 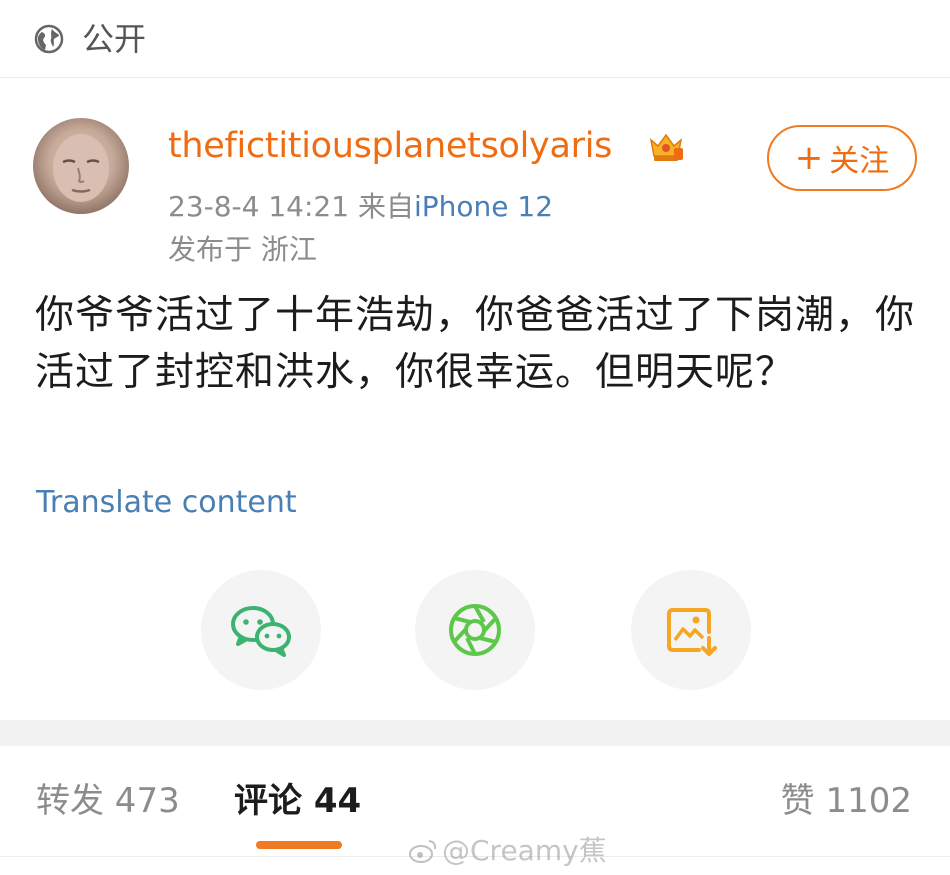 I want to click on translate-link: Translate content, so click(x=166, y=503).